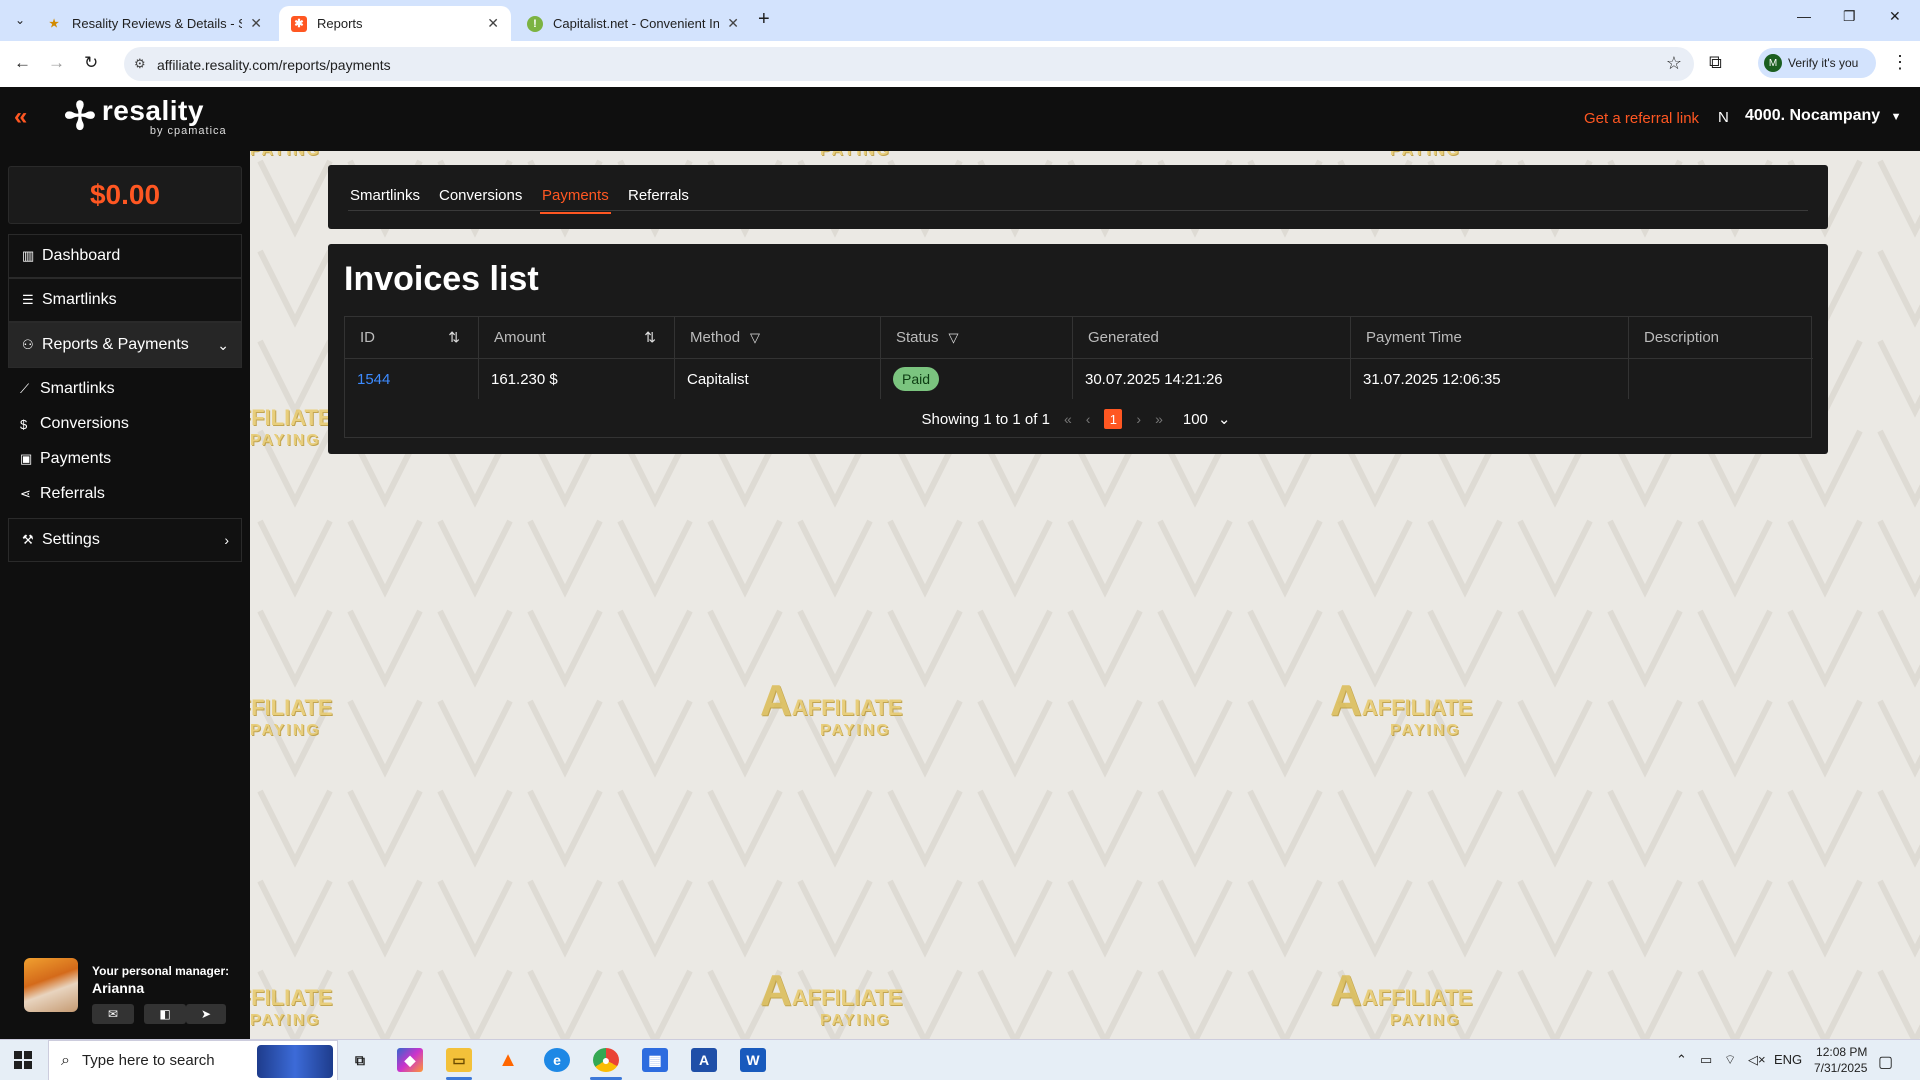 The image size is (1920, 1080). What do you see at coordinates (395, 23) in the screenshot?
I see `browser-tab-reports: ✱ Reports ✕` at bounding box center [395, 23].